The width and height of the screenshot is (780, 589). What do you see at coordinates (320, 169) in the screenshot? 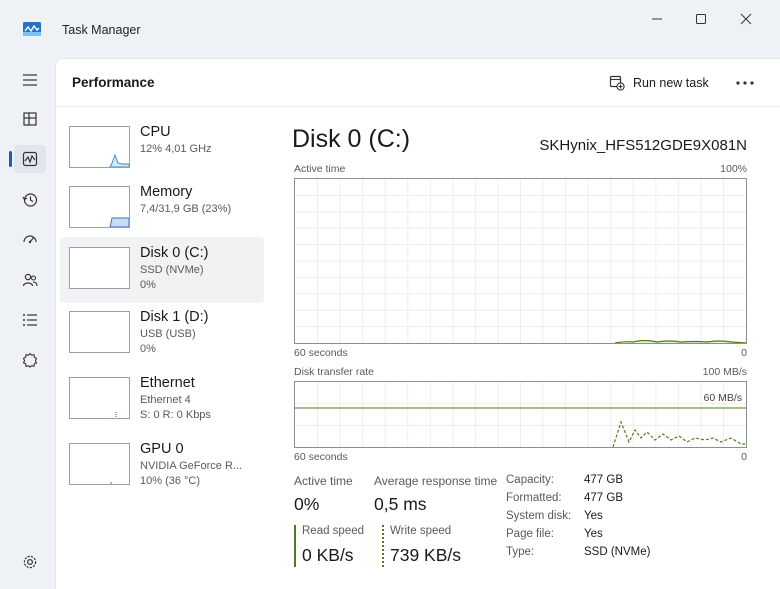
I see `active-time-graph-label: Active time` at bounding box center [320, 169].